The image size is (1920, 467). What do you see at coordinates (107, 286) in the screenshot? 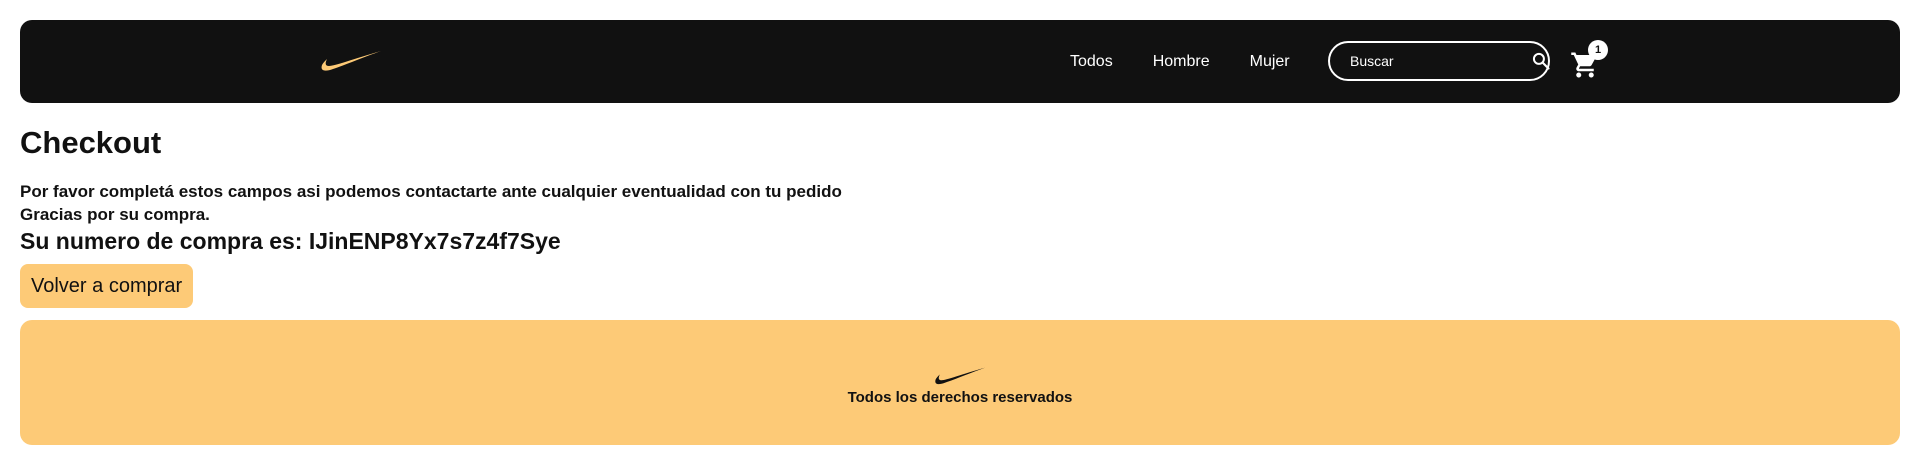
I see `back-to-shop-button: Volver a comprar` at bounding box center [107, 286].